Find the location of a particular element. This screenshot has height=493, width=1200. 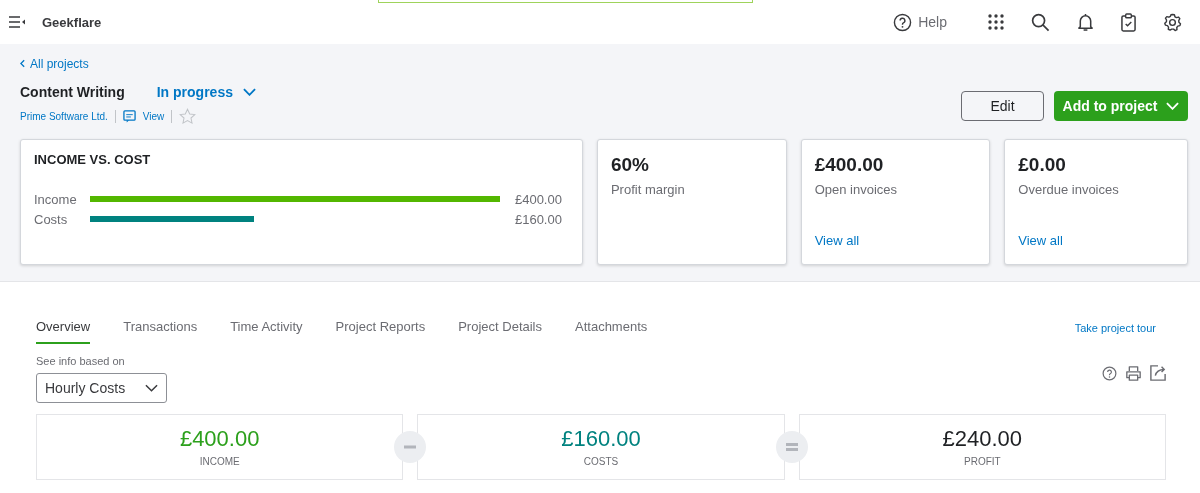

tab: Time Activity is located at coordinates (266, 331).